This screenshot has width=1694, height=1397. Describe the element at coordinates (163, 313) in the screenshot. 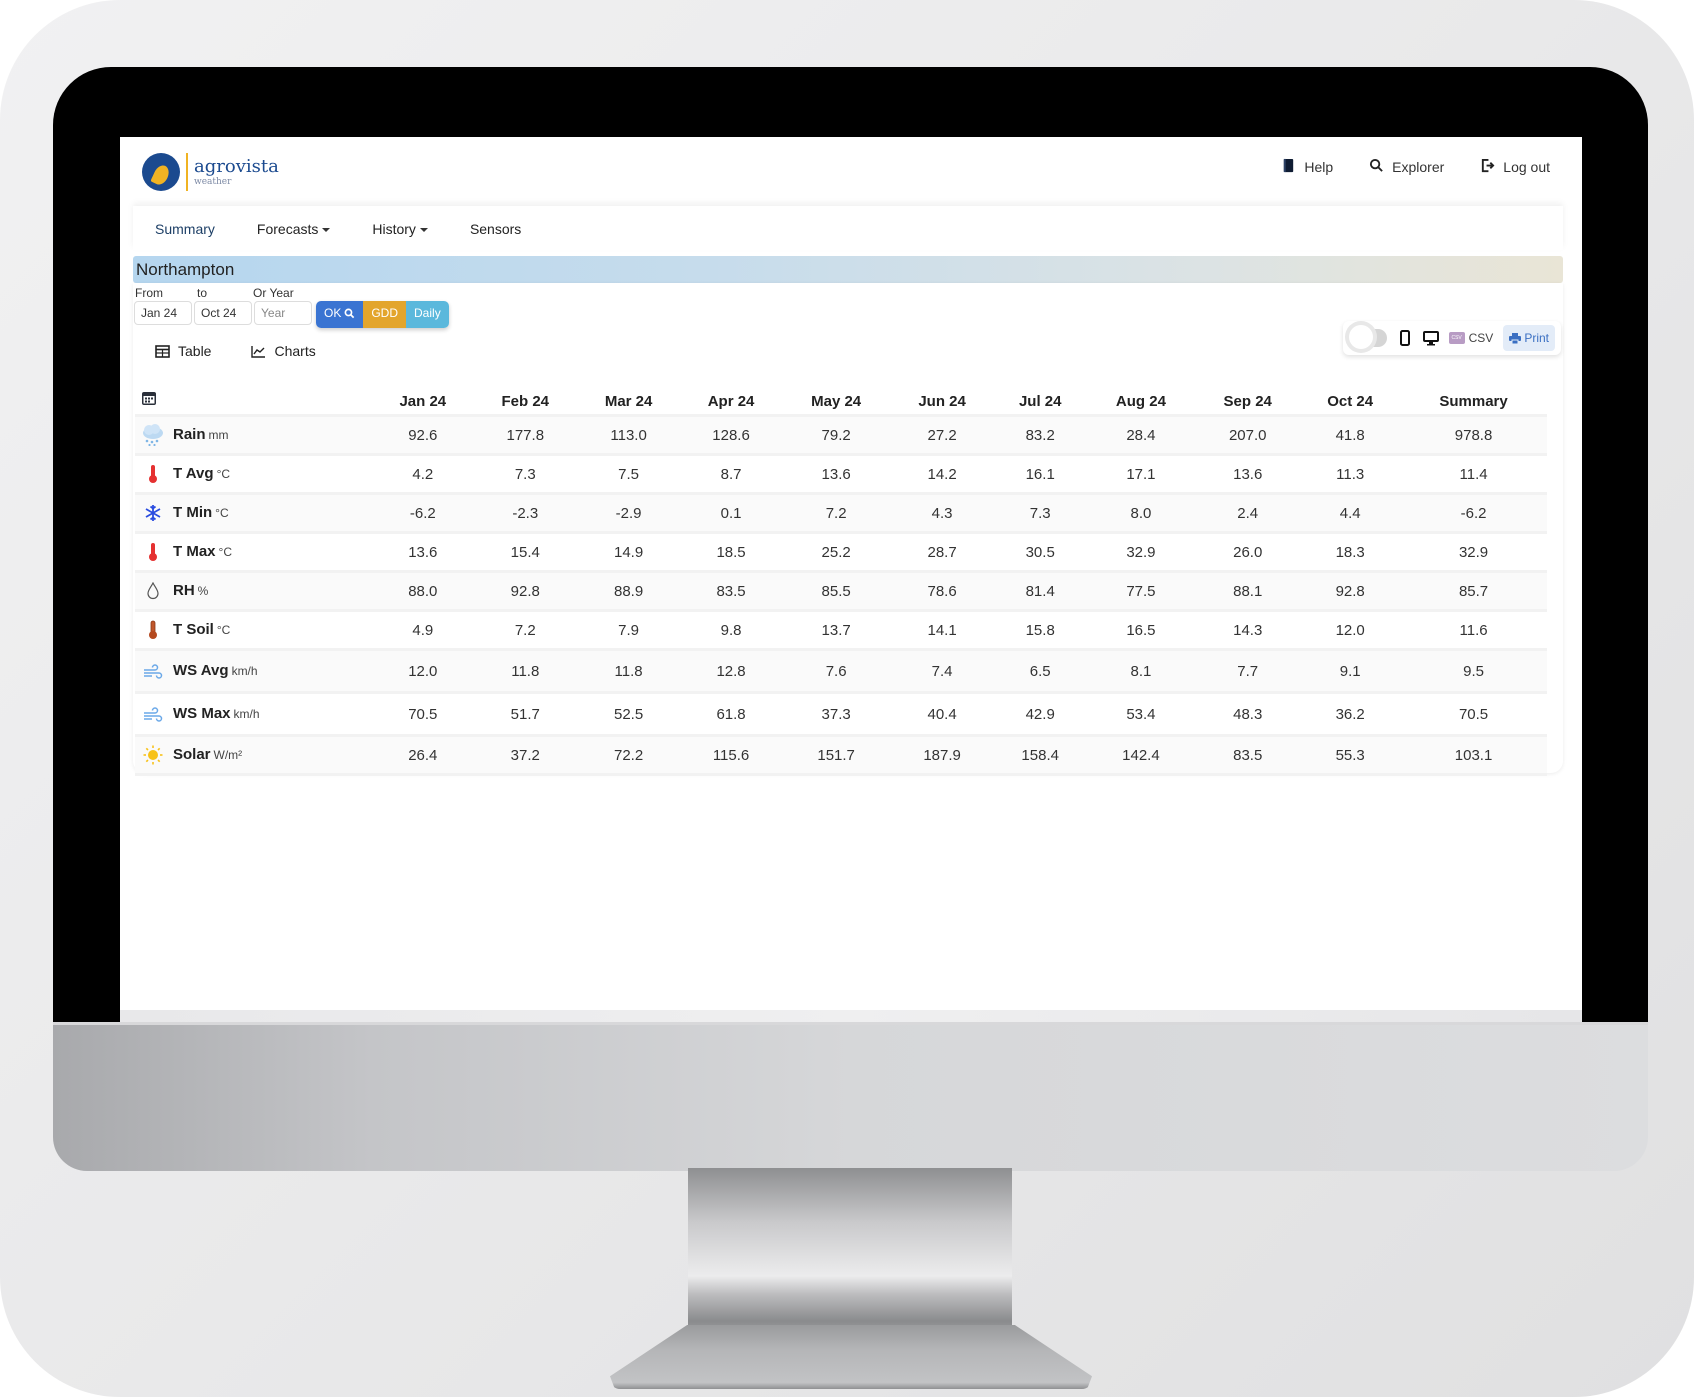

I see `from-date-input` at that location.